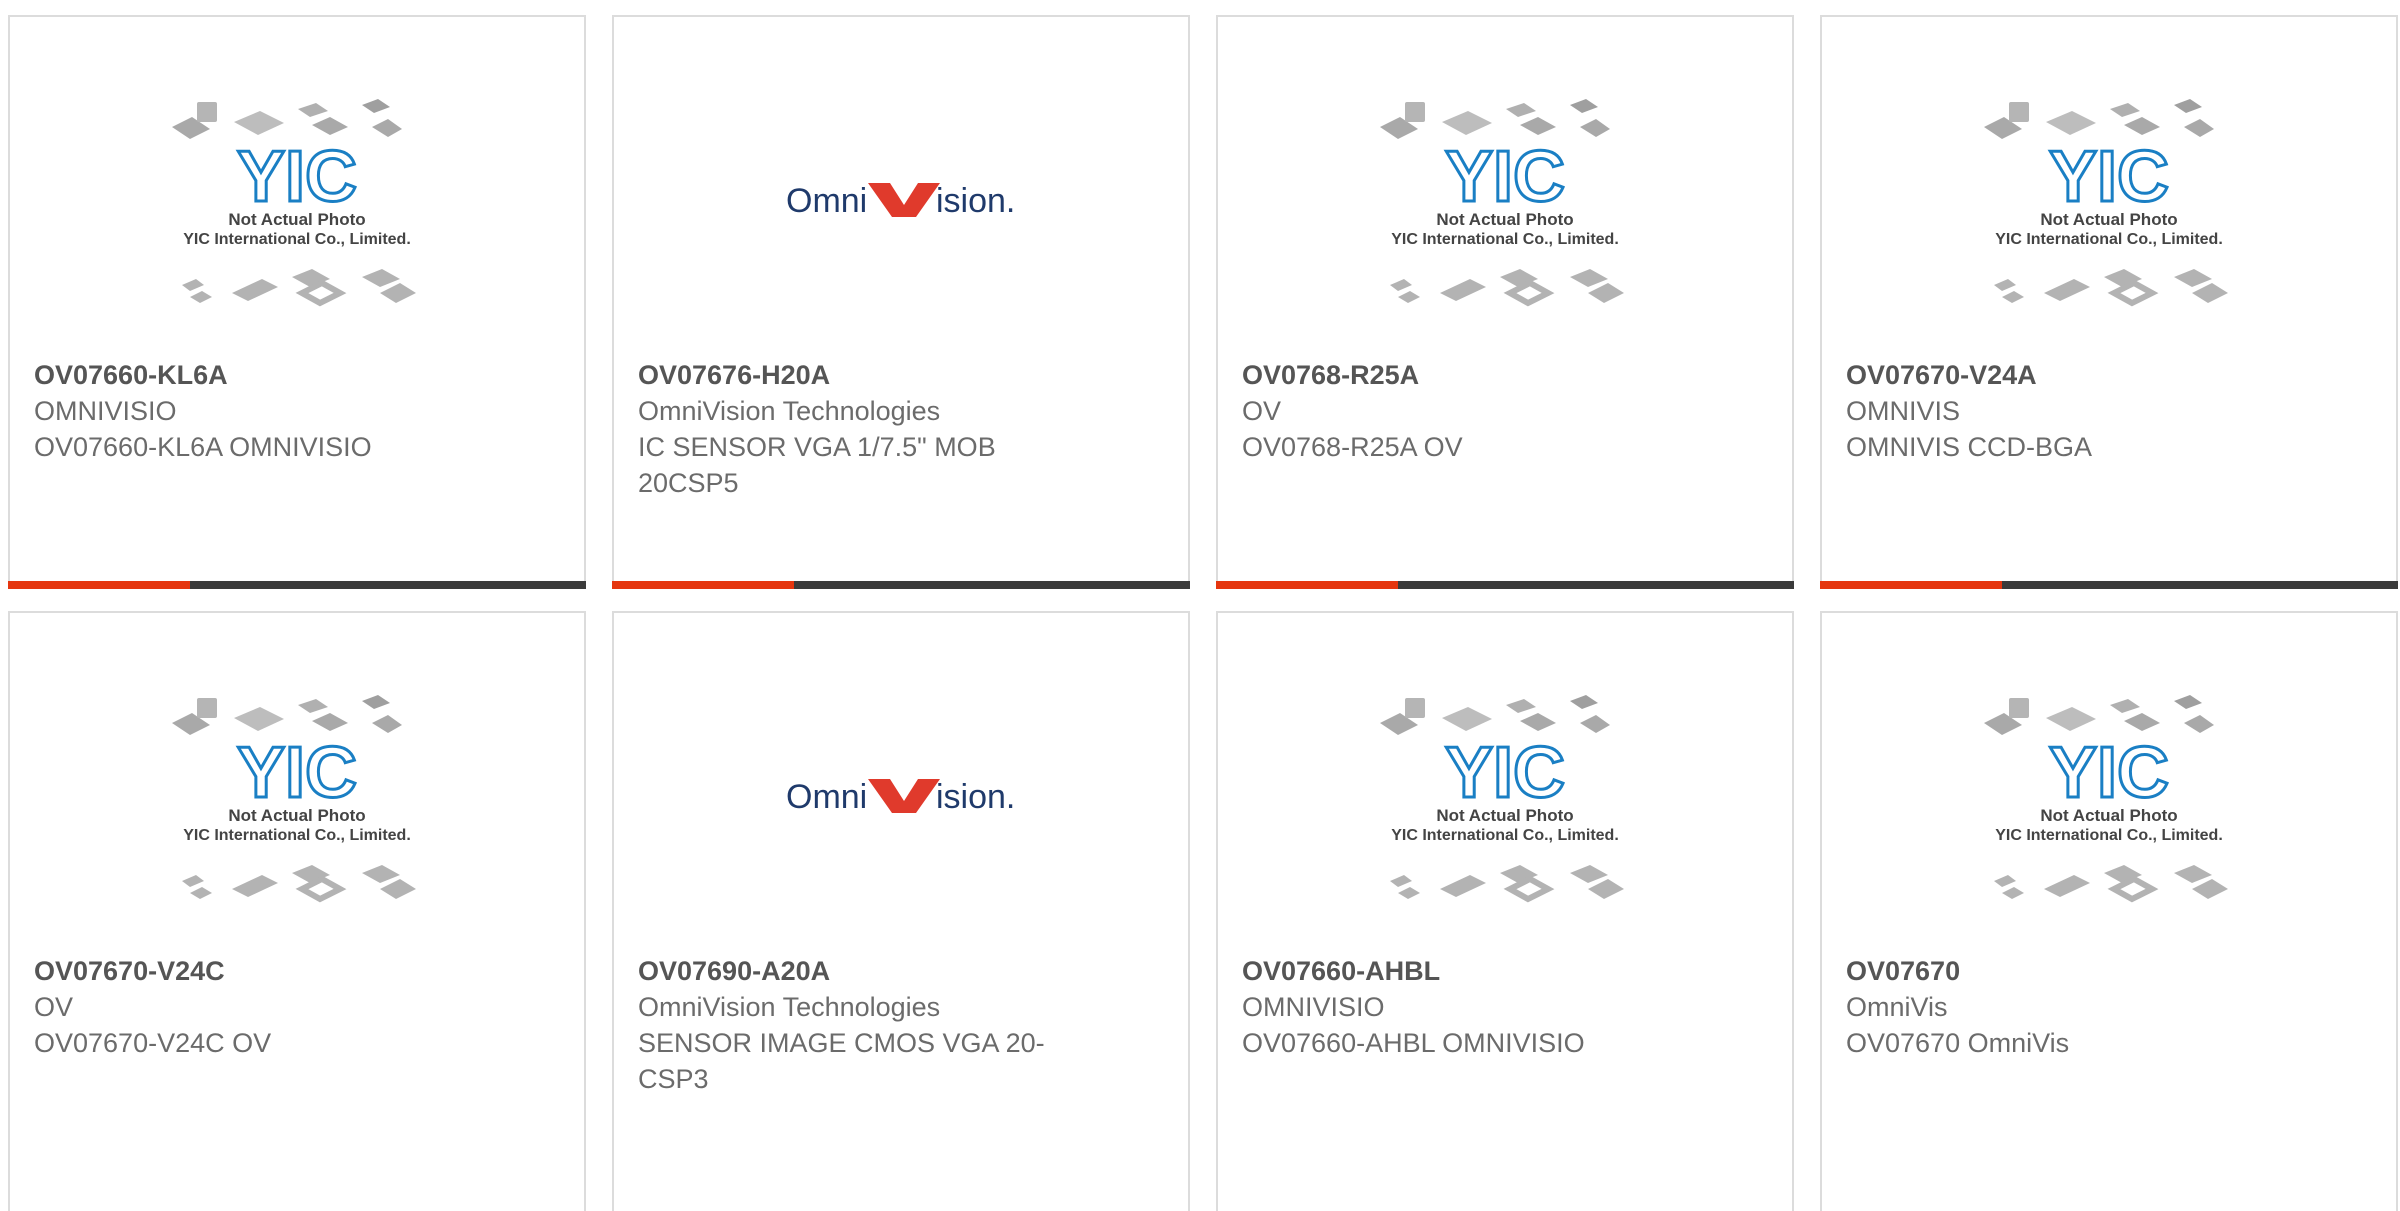 The image size is (2400, 1211). Describe the element at coordinates (2109, 375) in the screenshot. I see `part-number: OV07670-V24A` at that location.